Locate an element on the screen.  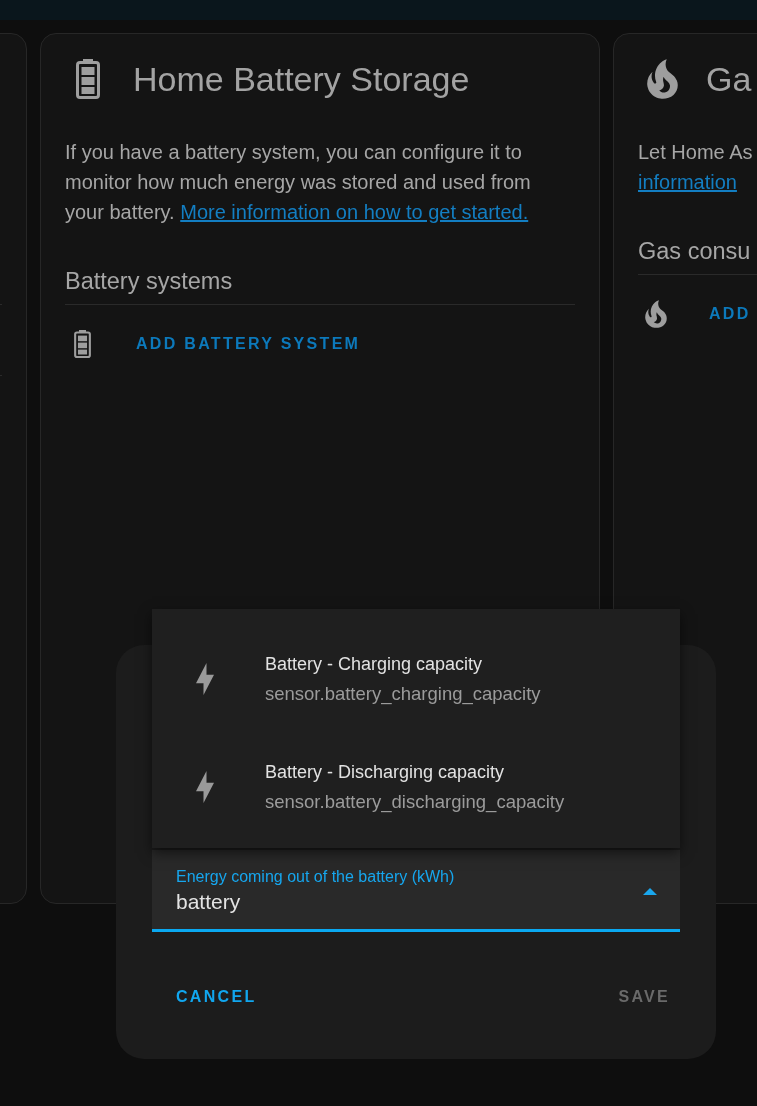
card-title: Ga is located at coordinates (729, 79).